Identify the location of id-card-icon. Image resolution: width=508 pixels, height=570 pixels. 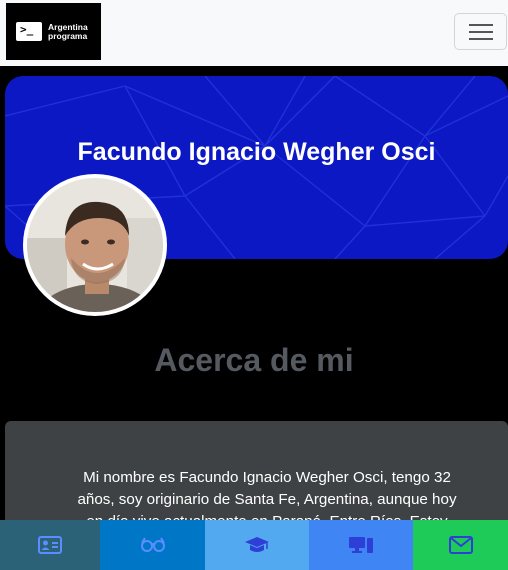
(50, 545).